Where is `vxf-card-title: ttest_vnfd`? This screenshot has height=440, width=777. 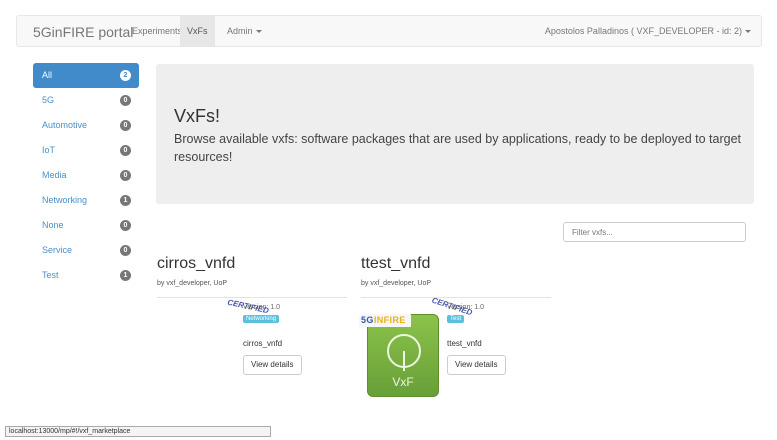
vxf-card-title: ttest_vnfd is located at coordinates (395, 264).